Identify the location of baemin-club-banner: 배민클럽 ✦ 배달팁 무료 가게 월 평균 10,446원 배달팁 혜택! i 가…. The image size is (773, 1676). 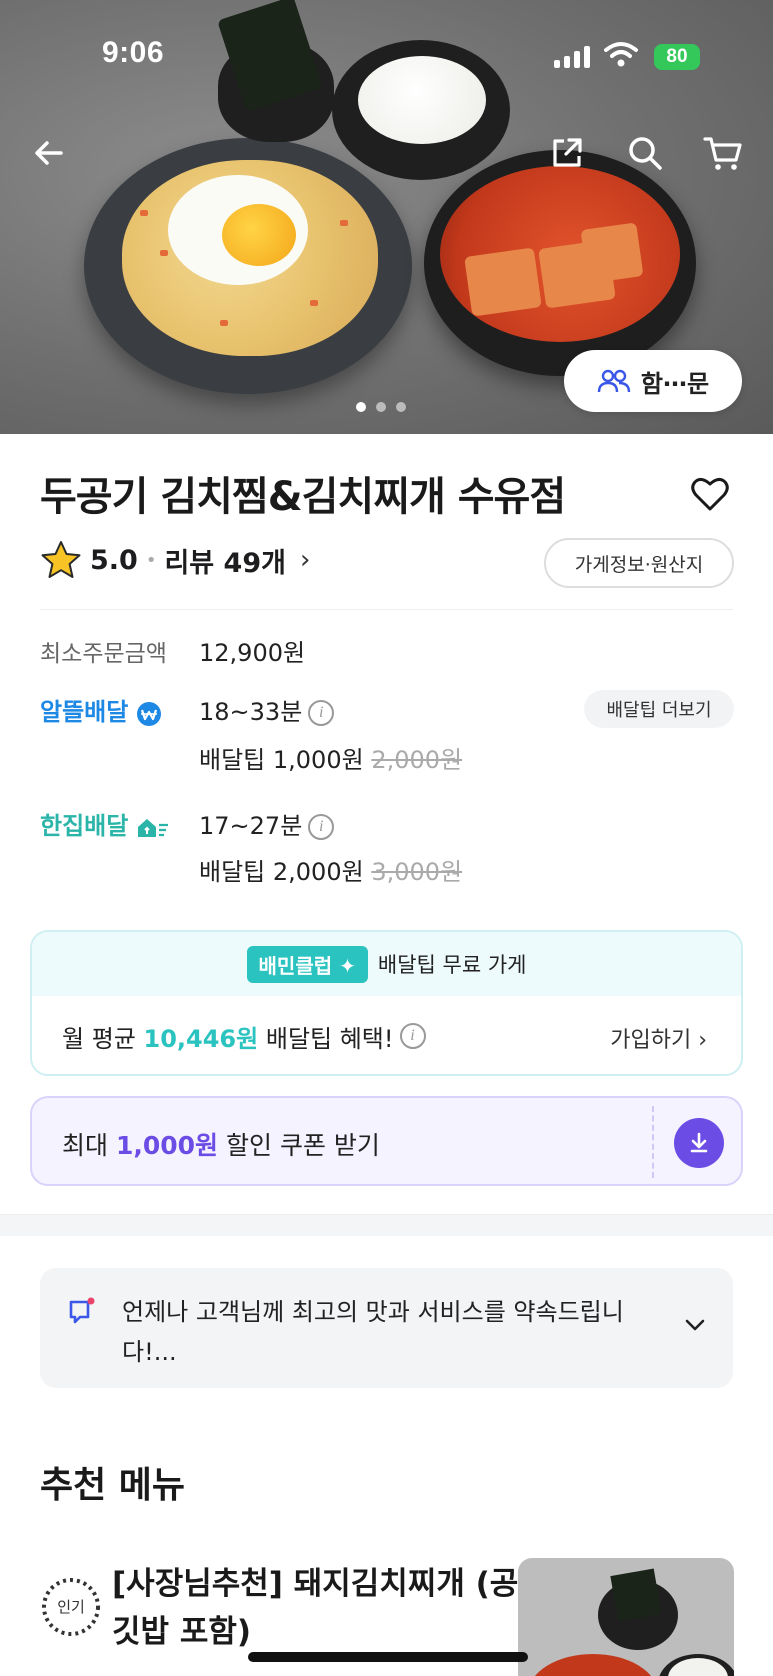
(386, 1003).